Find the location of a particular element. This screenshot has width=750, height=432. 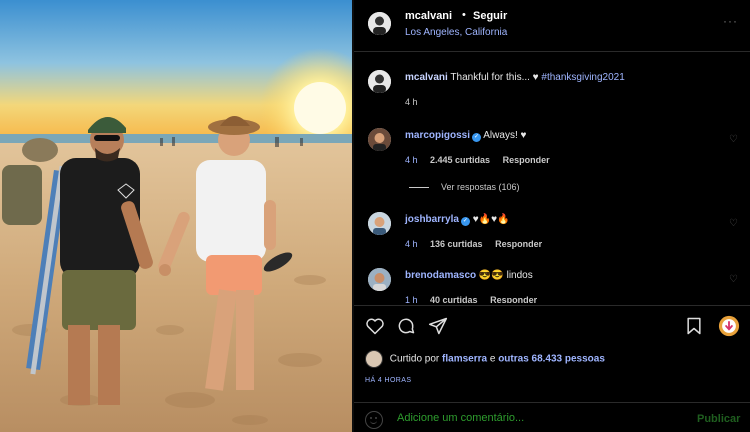

liker-username: flamserra is located at coordinates (464, 359).